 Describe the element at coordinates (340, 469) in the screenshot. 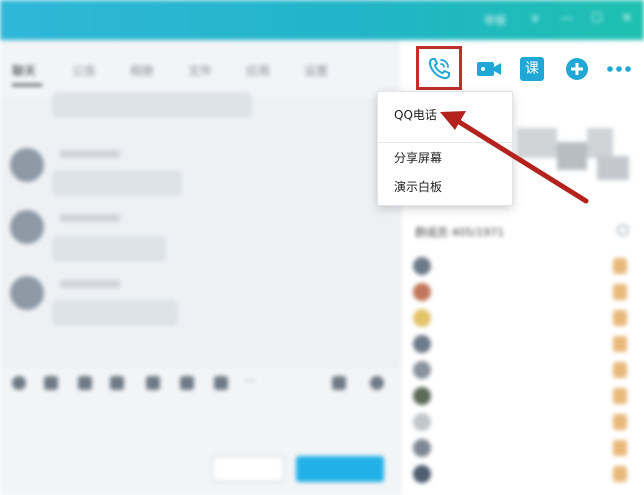

I see `send-button` at that location.